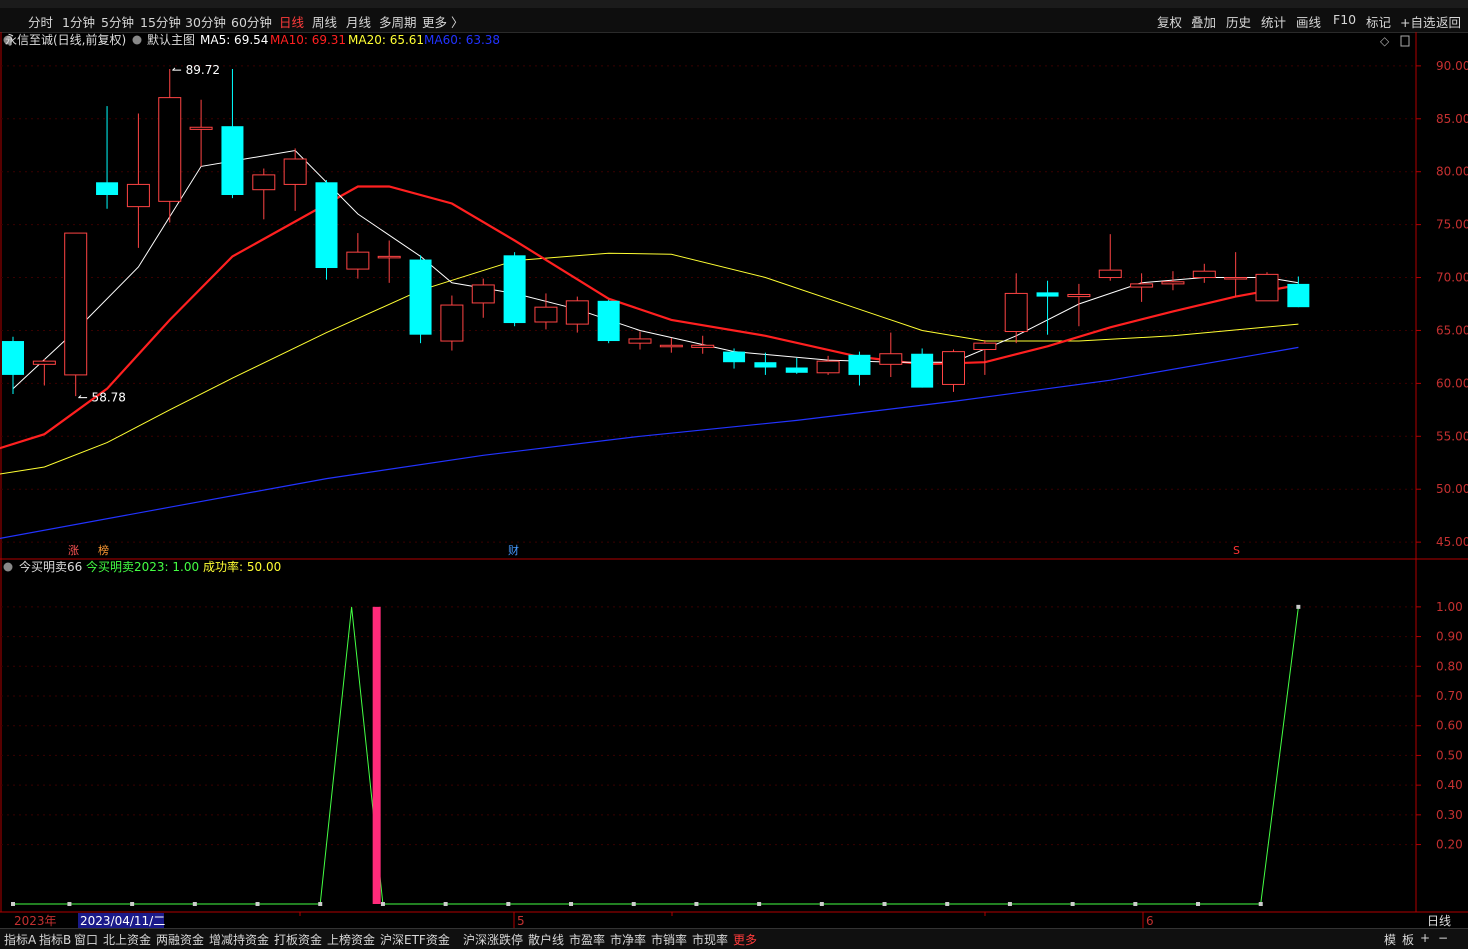 The width and height of the screenshot is (1468, 949). I want to click on bottom-tab-10: 散户线, so click(546, 939).